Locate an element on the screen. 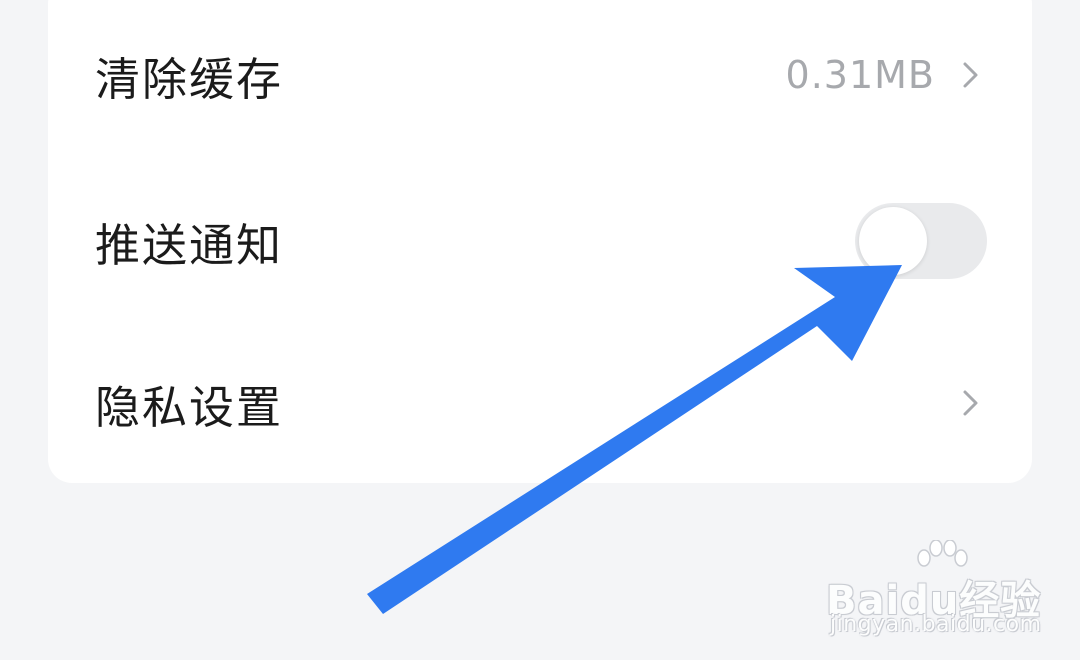 The width and height of the screenshot is (1080, 660). push-notifications-label: 推送通知 is located at coordinates (189, 245).